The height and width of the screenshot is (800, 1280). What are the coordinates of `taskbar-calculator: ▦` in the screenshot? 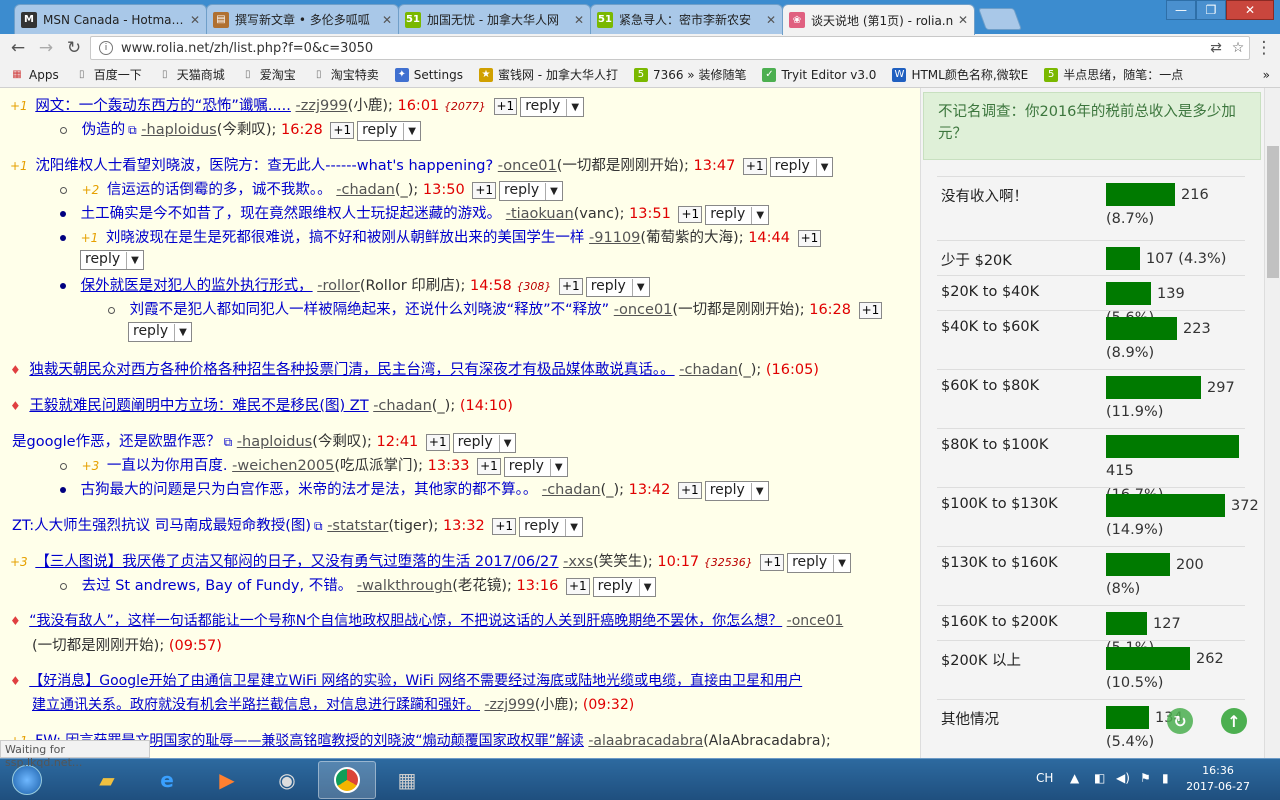 It's located at (407, 780).